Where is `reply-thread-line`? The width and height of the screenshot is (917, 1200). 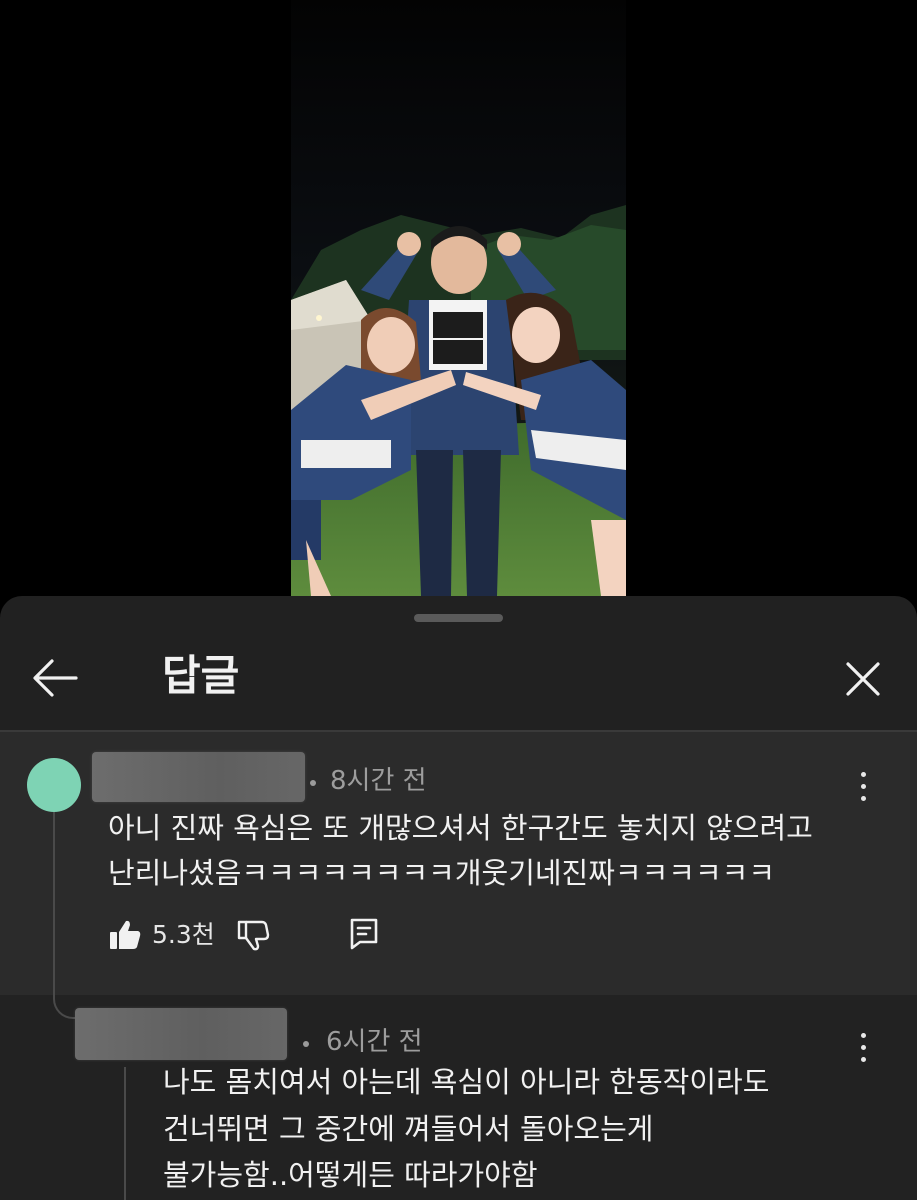 reply-thread-line is located at coordinates (125, 1133).